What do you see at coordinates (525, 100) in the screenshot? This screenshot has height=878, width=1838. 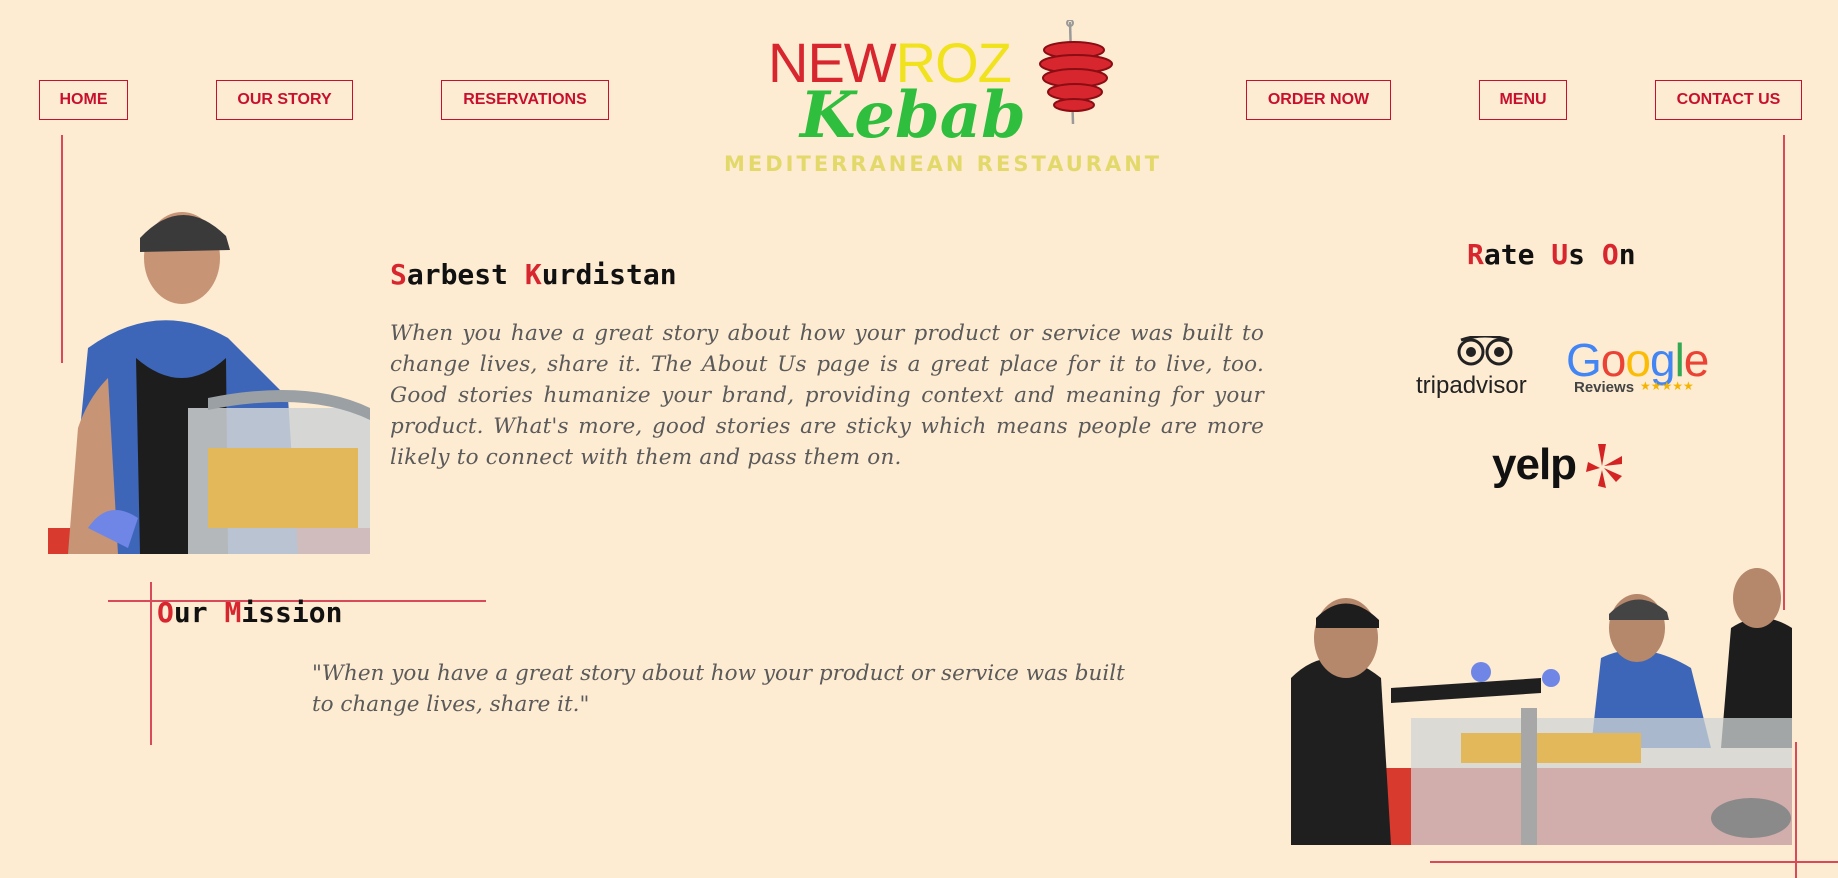 I see `nav-reservations-button: RESERVATIONS` at bounding box center [525, 100].